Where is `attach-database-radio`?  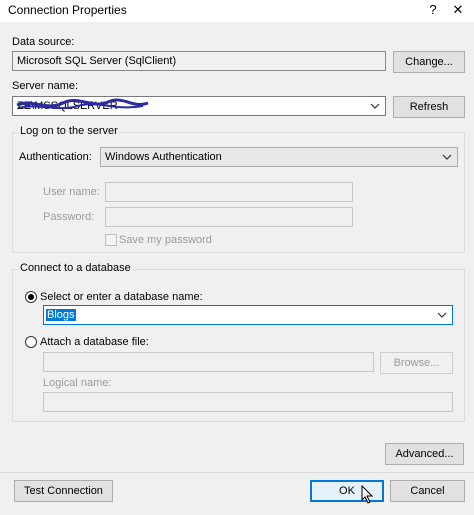 attach-database-radio is located at coordinates (31, 342).